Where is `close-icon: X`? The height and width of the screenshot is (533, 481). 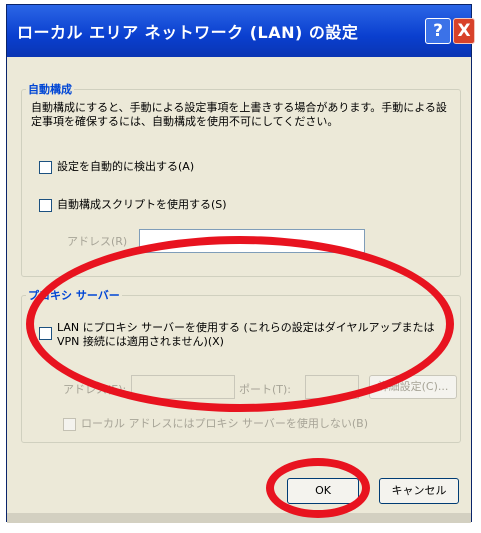 close-icon: X is located at coordinates (464, 31).